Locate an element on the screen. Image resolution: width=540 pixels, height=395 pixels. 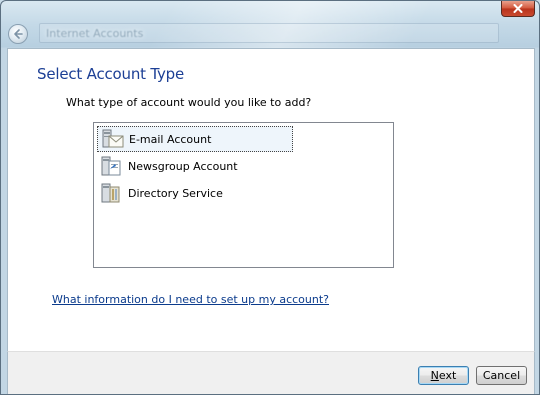
next-button-label: ext is located at coordinates (447, 375).